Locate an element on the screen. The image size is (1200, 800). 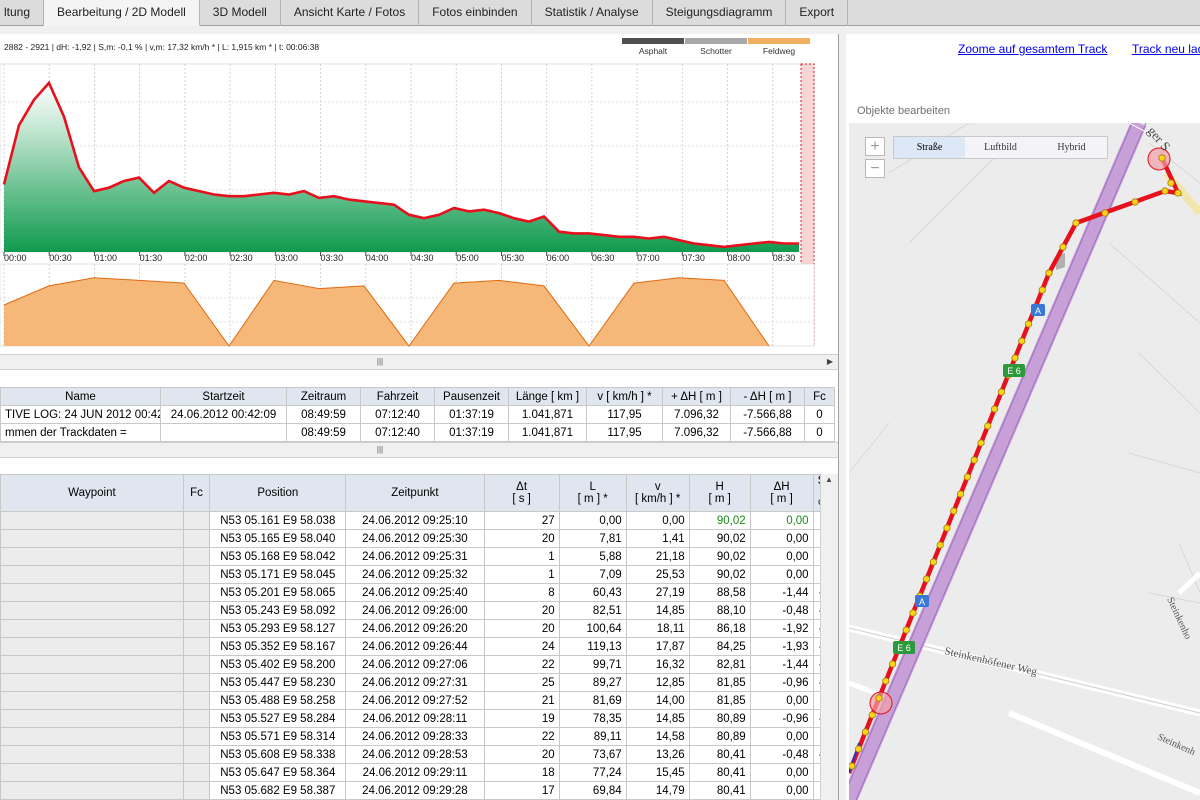
tab-3: Ansicht Karte / Fotos is located at coordinates (350, 13).